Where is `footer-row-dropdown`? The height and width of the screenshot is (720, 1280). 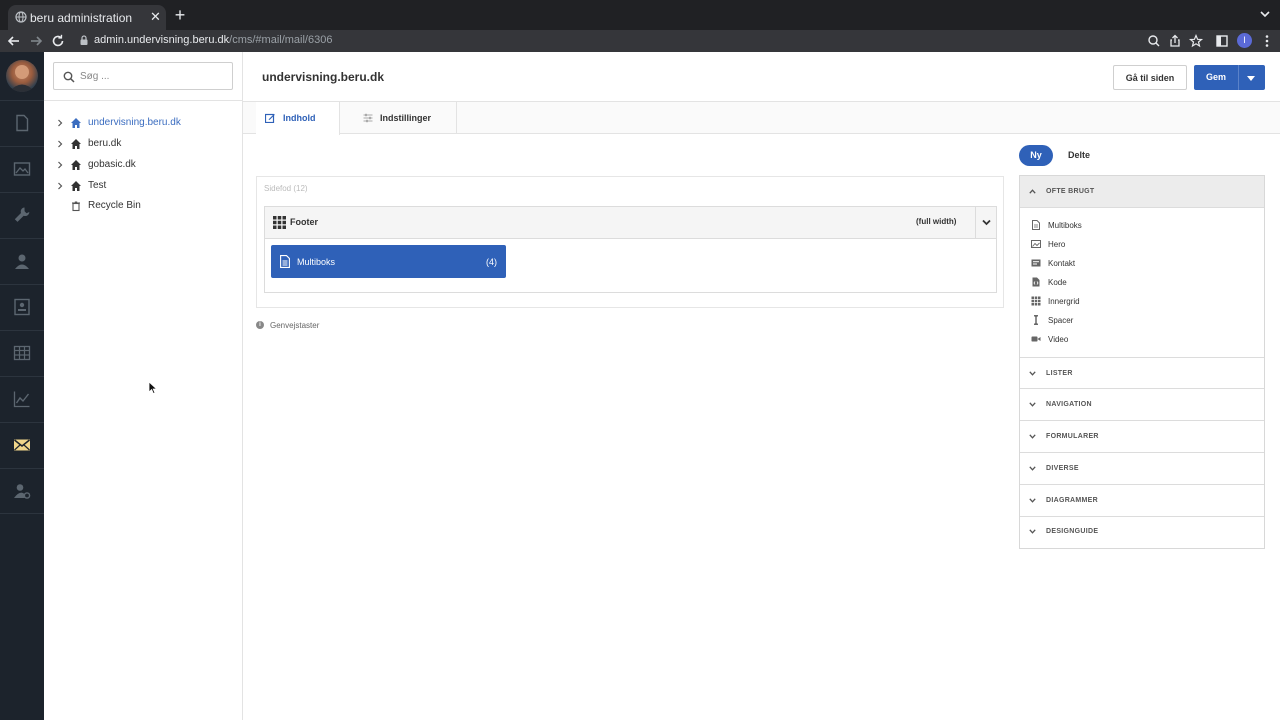
footer-row-dropdown is located at coordinates (985, 222).